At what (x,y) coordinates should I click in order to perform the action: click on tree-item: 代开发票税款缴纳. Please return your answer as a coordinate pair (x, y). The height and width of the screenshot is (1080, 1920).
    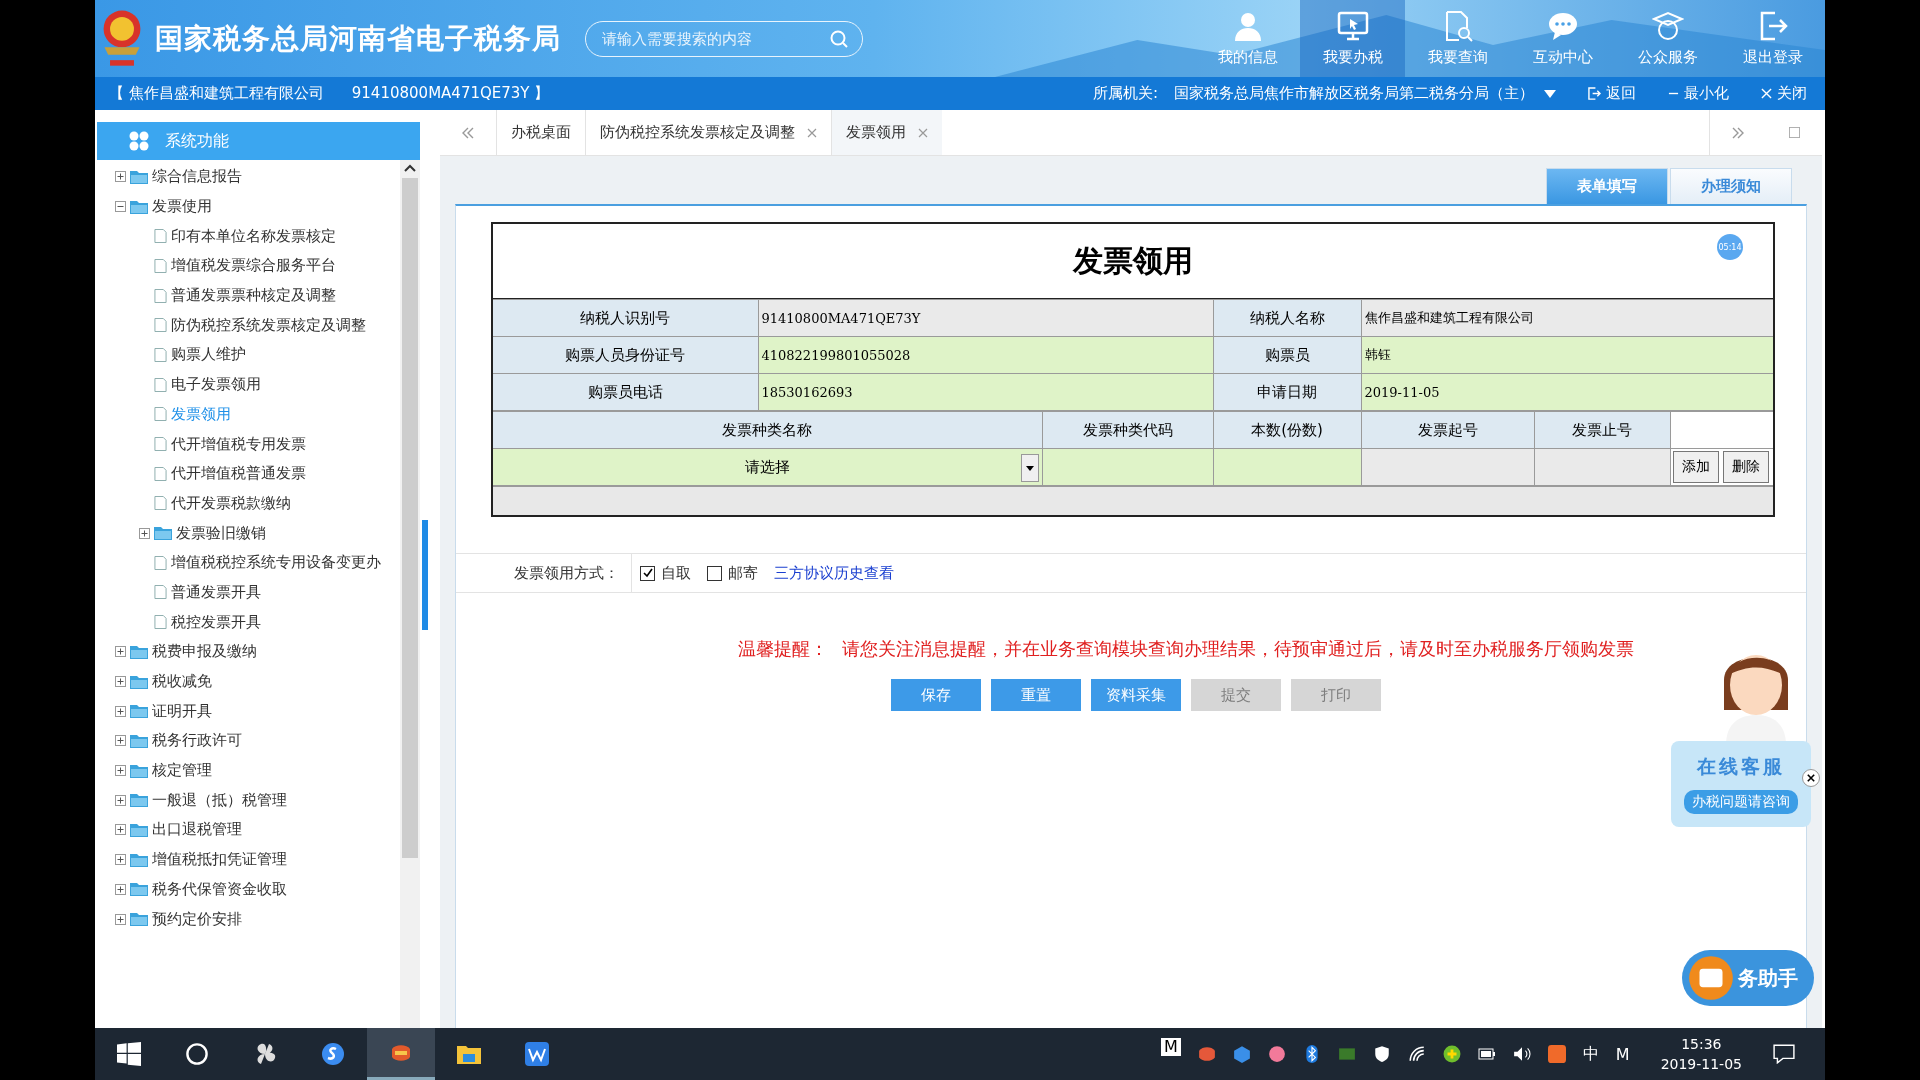
    Looking at the image, I should click on (231, 503).